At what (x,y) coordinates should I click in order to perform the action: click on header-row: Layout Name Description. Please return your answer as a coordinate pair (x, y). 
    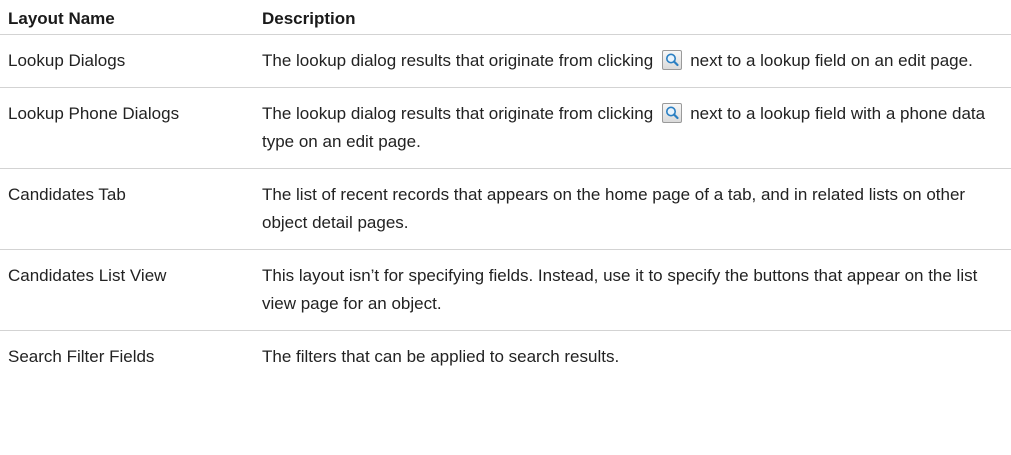
    Looking at the image, I should click on (505, 17).